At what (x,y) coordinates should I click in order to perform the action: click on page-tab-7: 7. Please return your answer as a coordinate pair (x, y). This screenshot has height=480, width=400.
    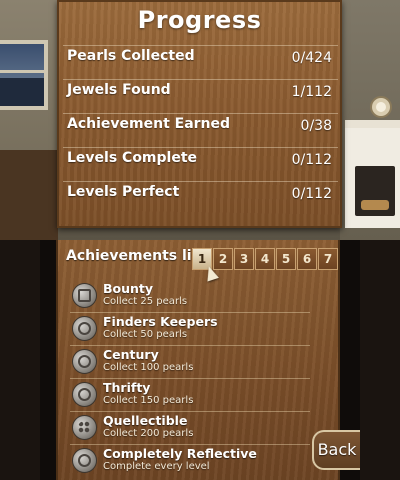
    Looking at the image, I should click on (328, 259).